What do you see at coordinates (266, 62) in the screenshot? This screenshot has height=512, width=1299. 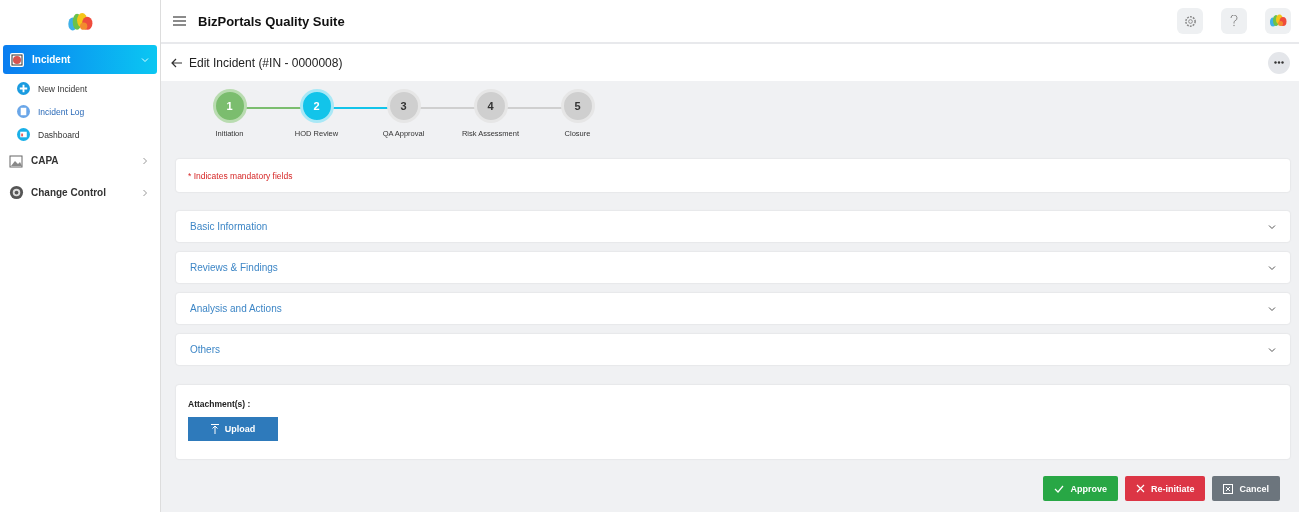 I see `page-title: Edit Incident (#IN - 0000008)` at bounding box center [266, 62].